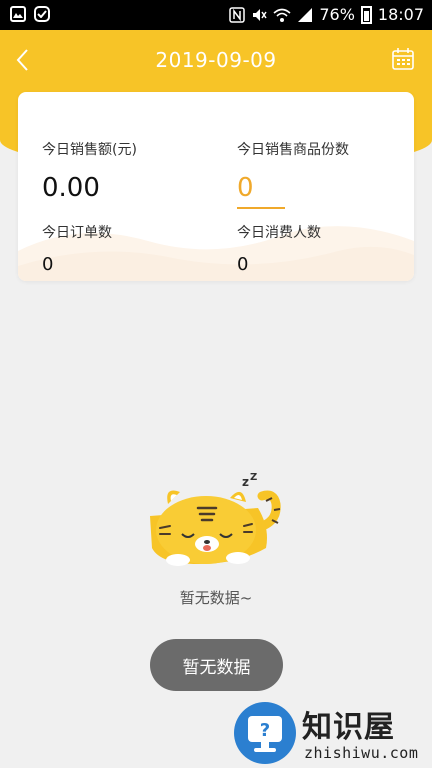 The width and height of the screenshot is (432, 768). I want to click on status-bar-right: 76% 18:07, so click(326, 14).